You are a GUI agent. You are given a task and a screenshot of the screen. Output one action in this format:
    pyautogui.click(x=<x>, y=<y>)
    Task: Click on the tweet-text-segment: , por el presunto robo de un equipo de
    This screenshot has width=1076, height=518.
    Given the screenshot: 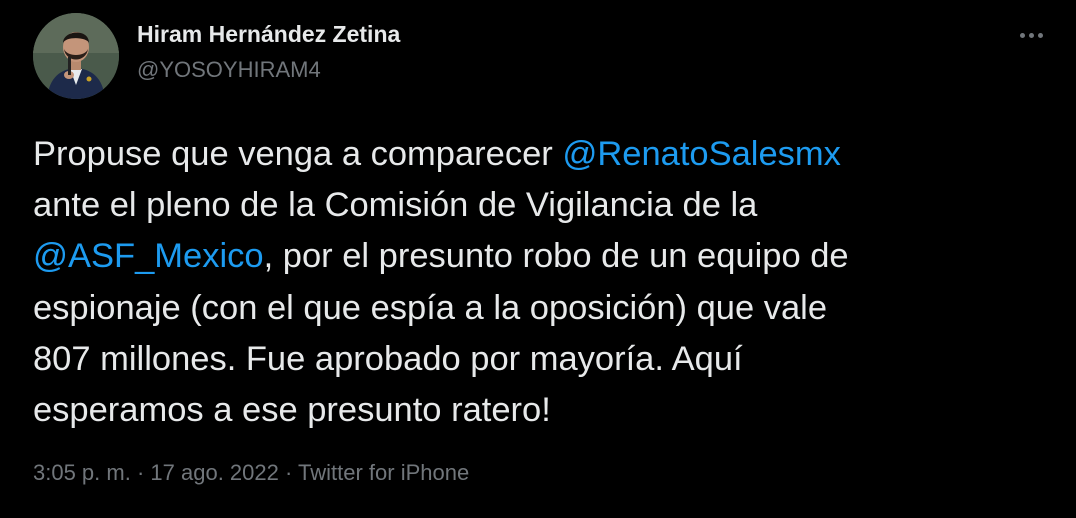 What is the action you would take?
    pyautogui.click(x=556, y=256)
    